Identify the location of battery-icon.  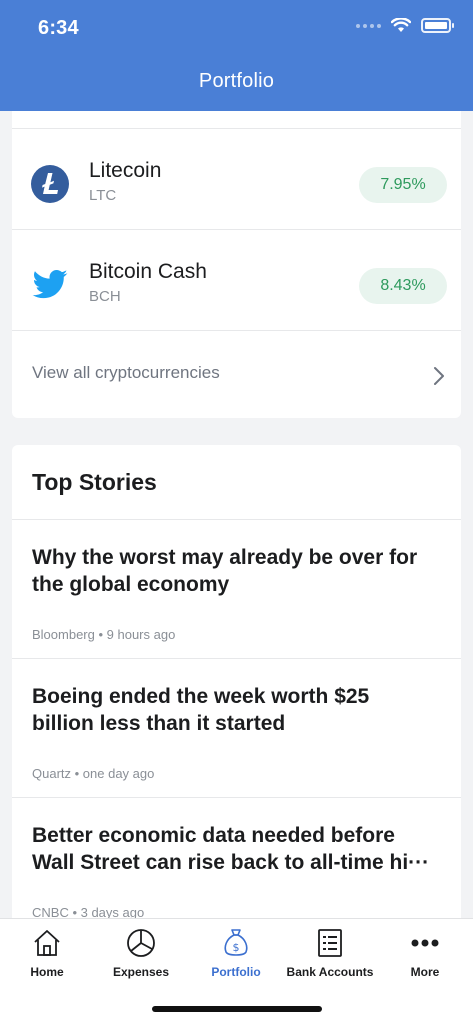
(437, 25).